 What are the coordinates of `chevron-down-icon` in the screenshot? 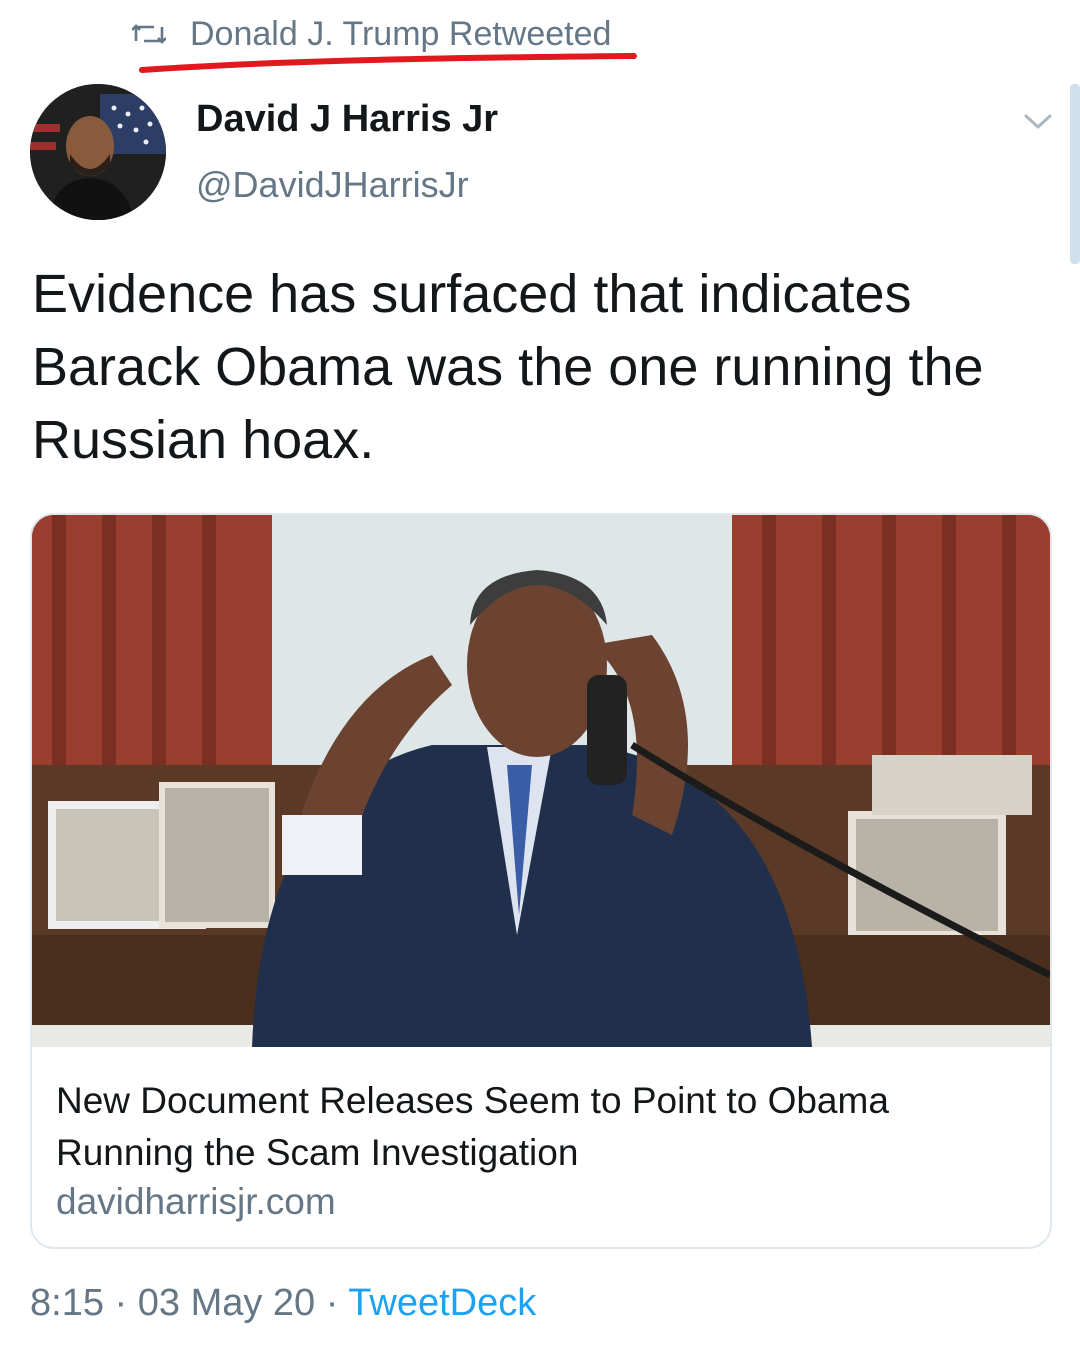 It's located at (1038, 121).